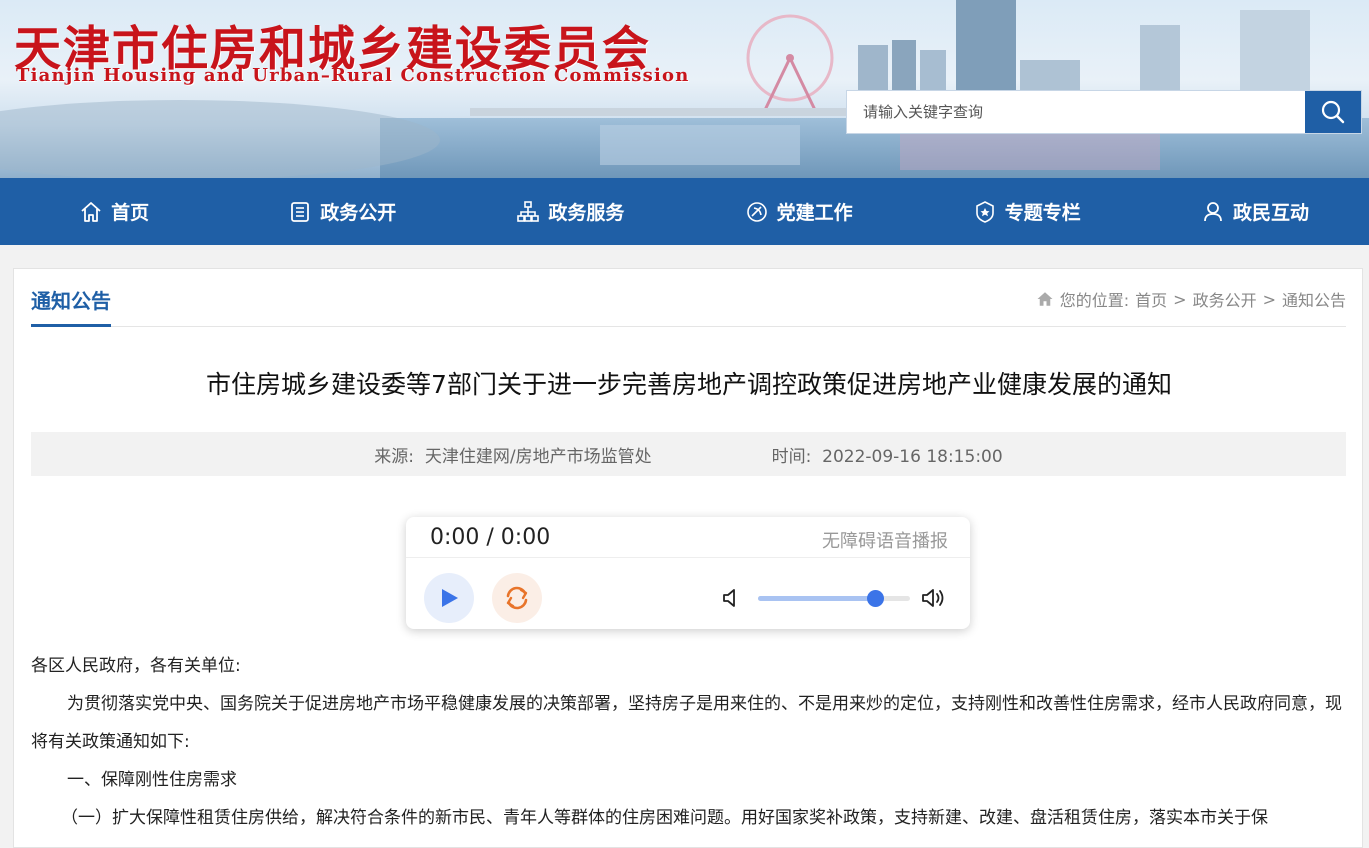 The height and width of the screenshot is (848, 1369). What do you see at coordinates (885, 541) in the screenshot?
I see `player-label: 无障碍语音播报` at bounding box center [885, 541].